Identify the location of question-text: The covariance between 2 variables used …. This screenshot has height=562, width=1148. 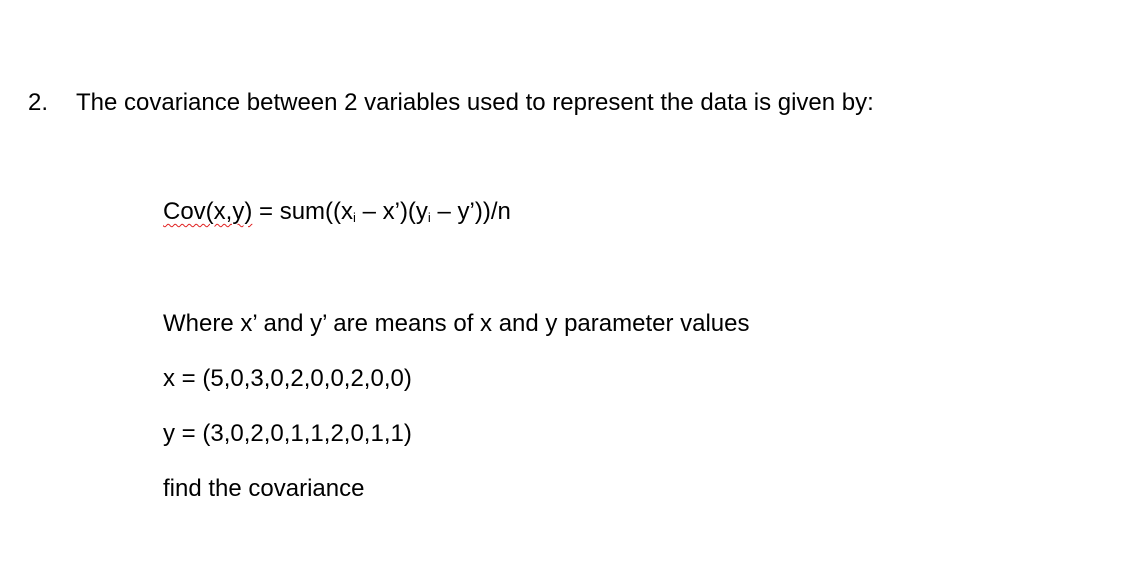
(475, 102).